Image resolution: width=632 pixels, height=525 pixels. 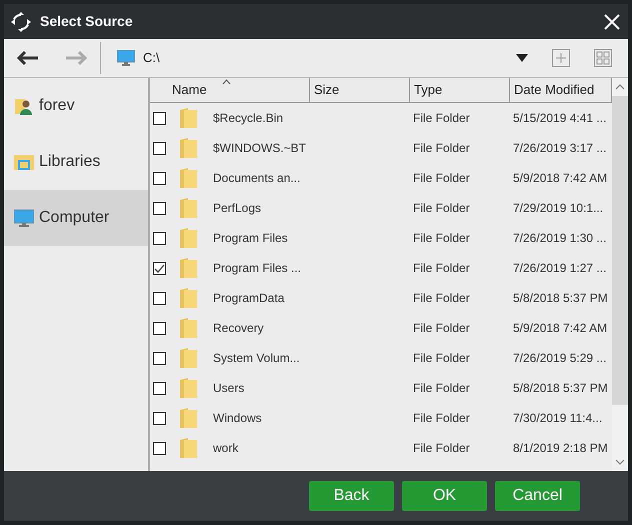 What do you see at coordinates (444, 496) in the screenshot?
I see `dialog-button: OK` at bounding box center [444, 496].